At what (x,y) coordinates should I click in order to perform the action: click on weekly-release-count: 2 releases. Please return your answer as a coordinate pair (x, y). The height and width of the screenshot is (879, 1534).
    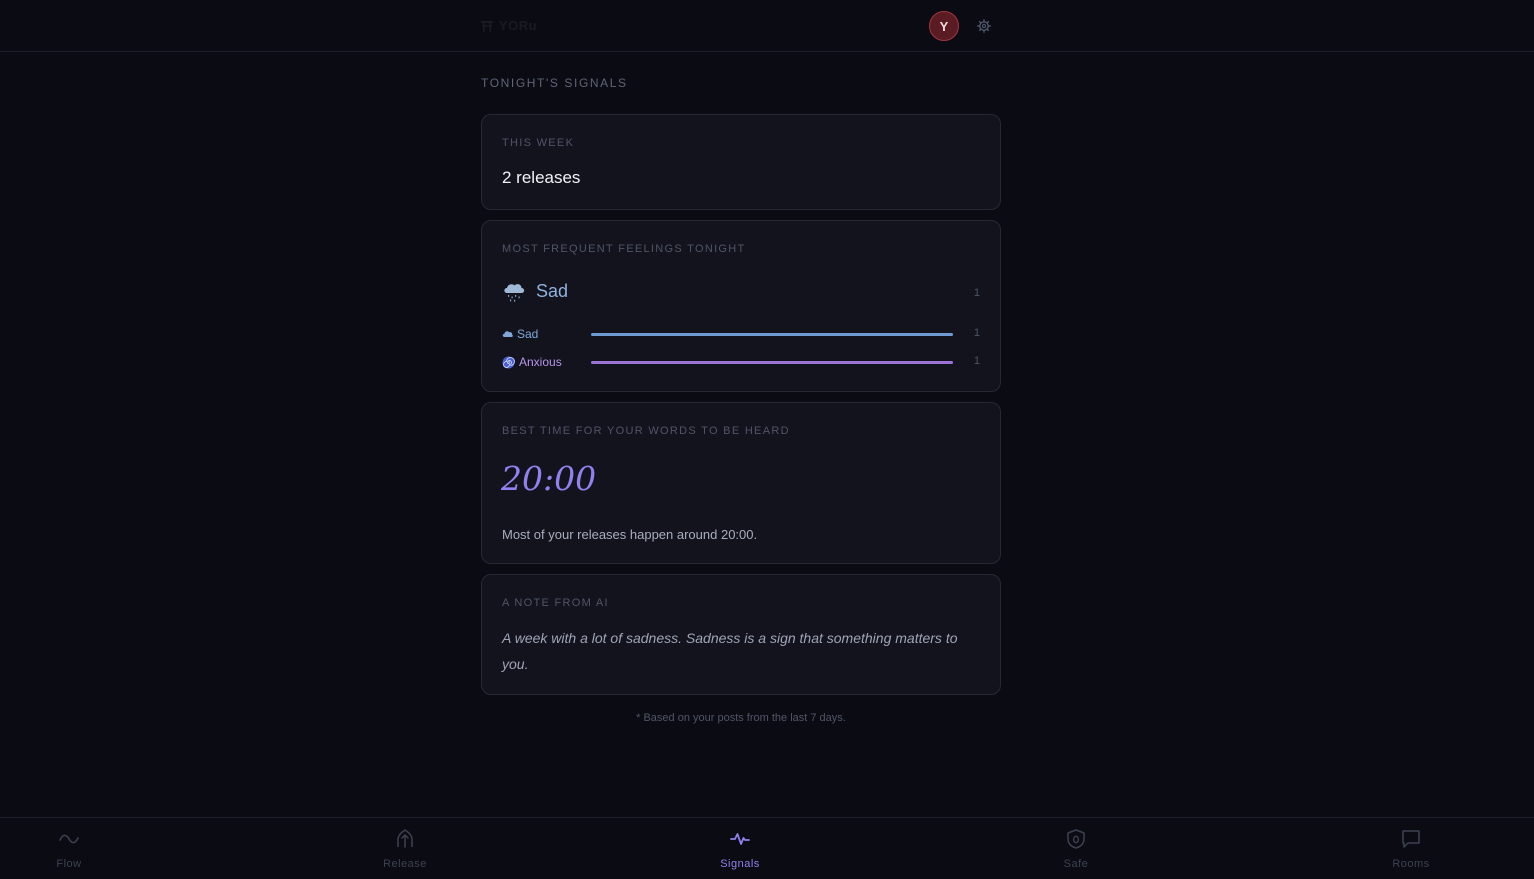
    Looking at the image, I should click on (541, 177).